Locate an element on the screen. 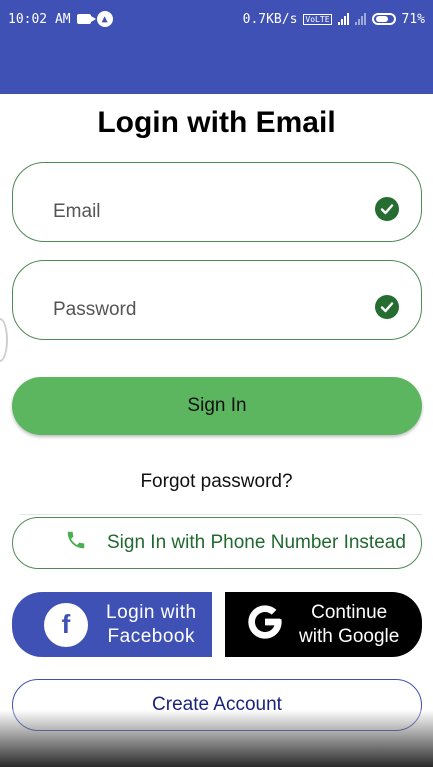 This screenshot has height=767, width=433. google-icon is located at coordinates (265, 624).